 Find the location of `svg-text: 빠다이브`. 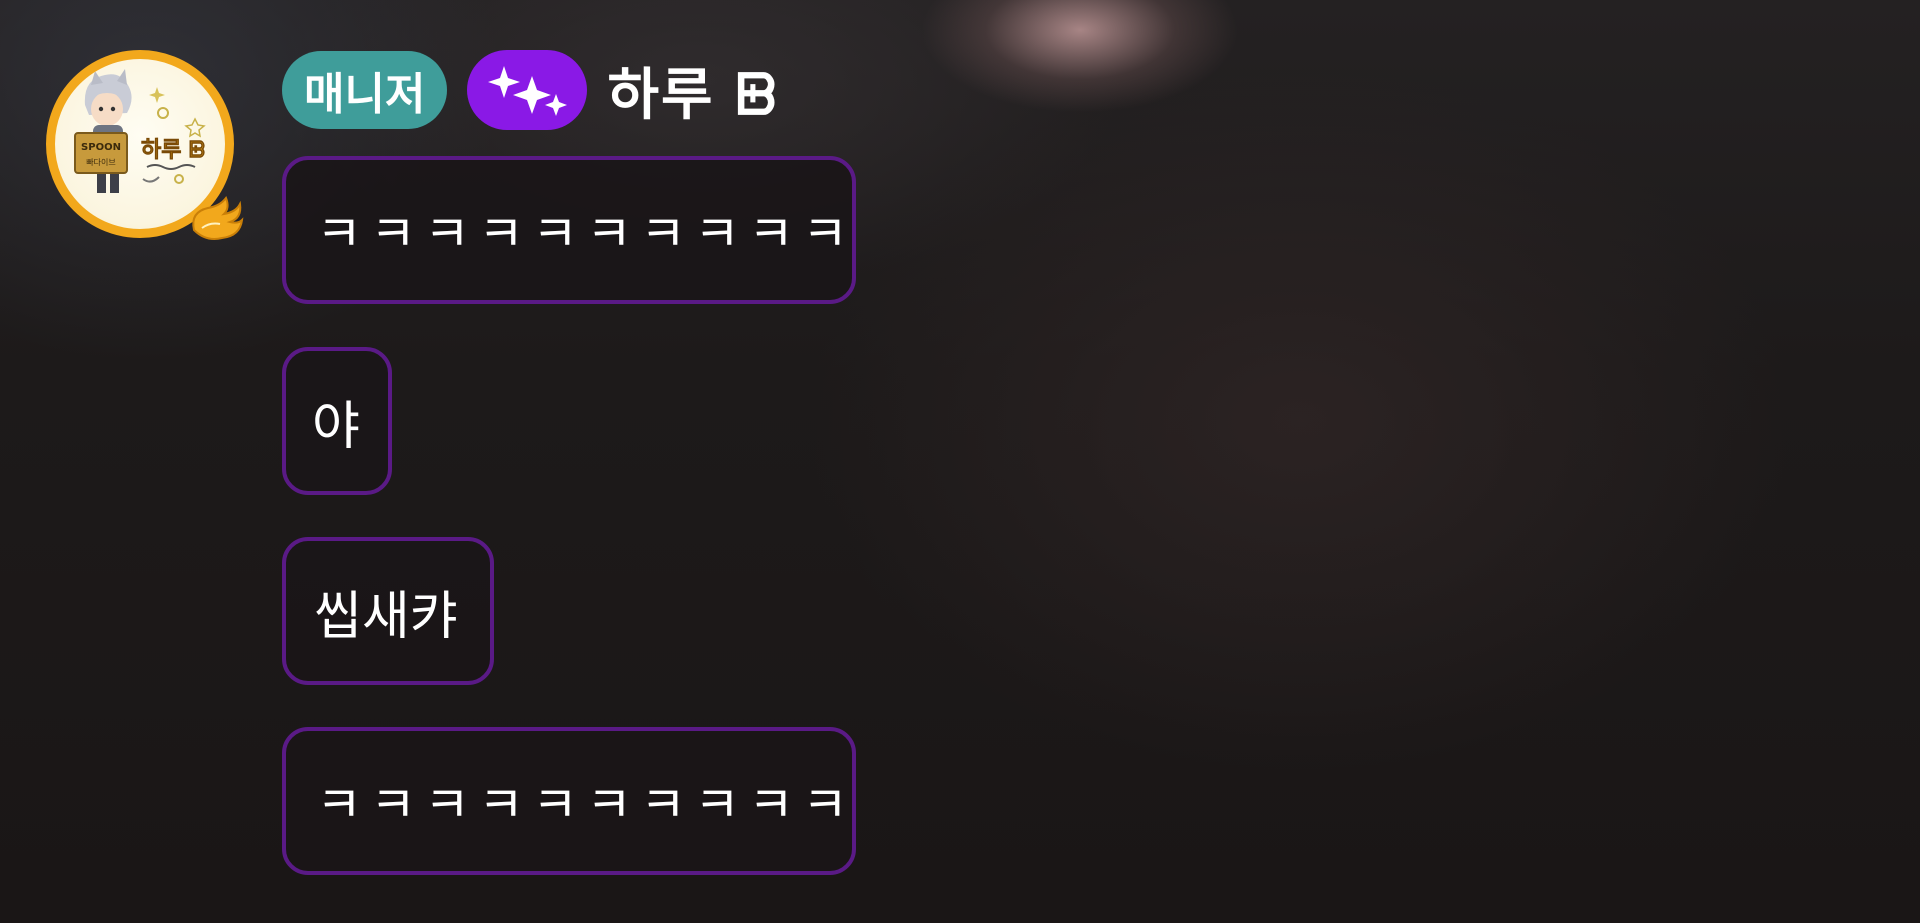

svg-text: 빠다이브 is located at coordinates (100, 162).